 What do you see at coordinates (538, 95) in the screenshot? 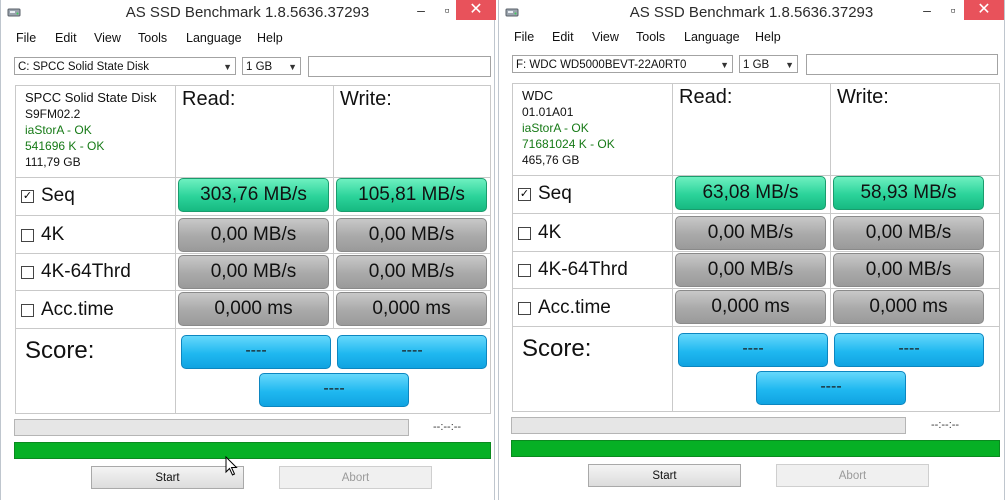
I see `drive-name: WDC` at bounding box center [538, 95].